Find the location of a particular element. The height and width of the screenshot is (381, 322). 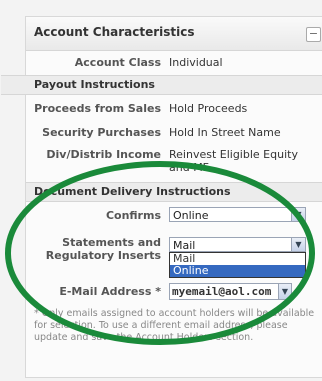

security-value: Hold In Street Name is located at coordinates (225, 132).